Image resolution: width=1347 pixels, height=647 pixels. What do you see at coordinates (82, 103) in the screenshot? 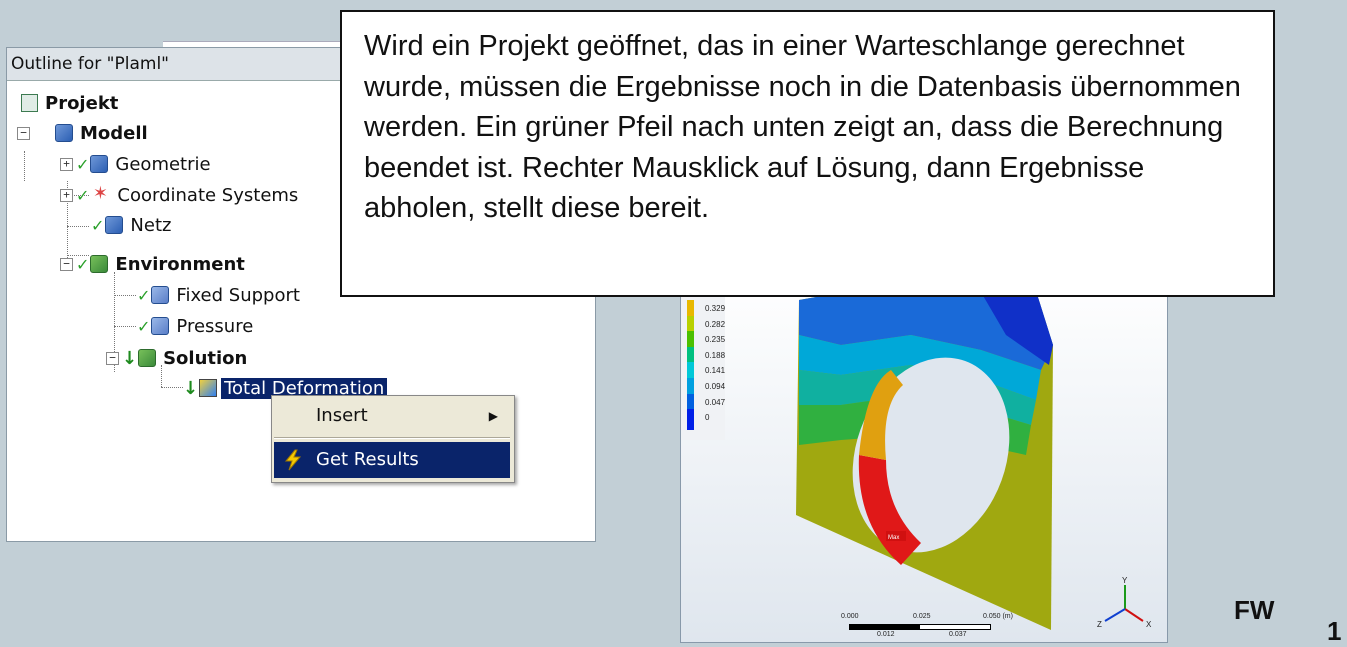
I see `tree-item-label: Projekt` at bounding box center [82, 103].